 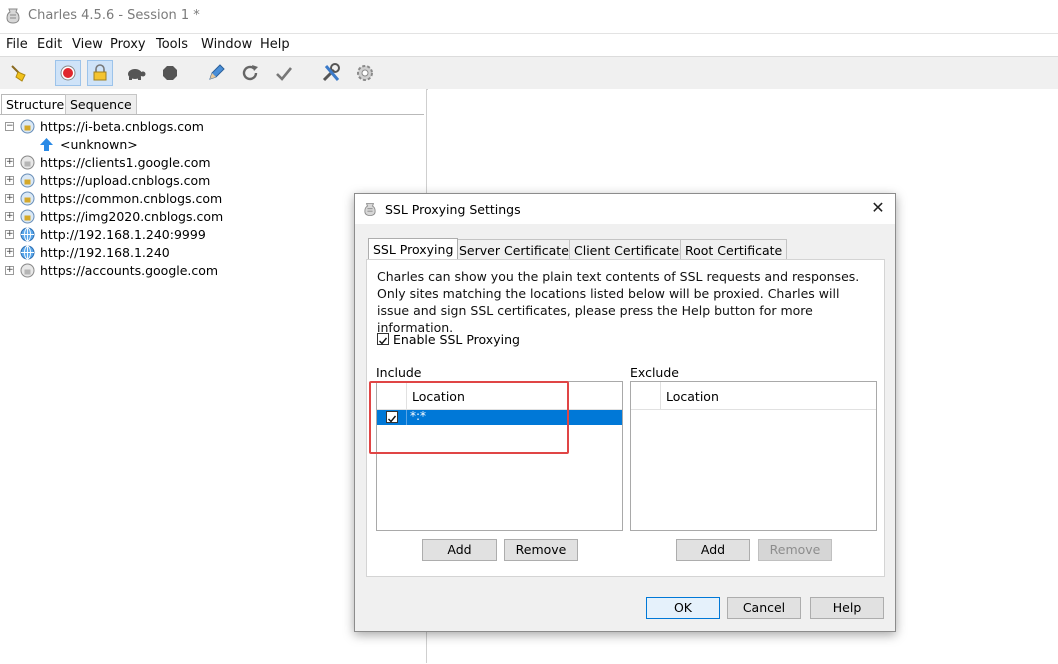 I want to click on menu-proxy: Proxy, so click(x=128, y=44).